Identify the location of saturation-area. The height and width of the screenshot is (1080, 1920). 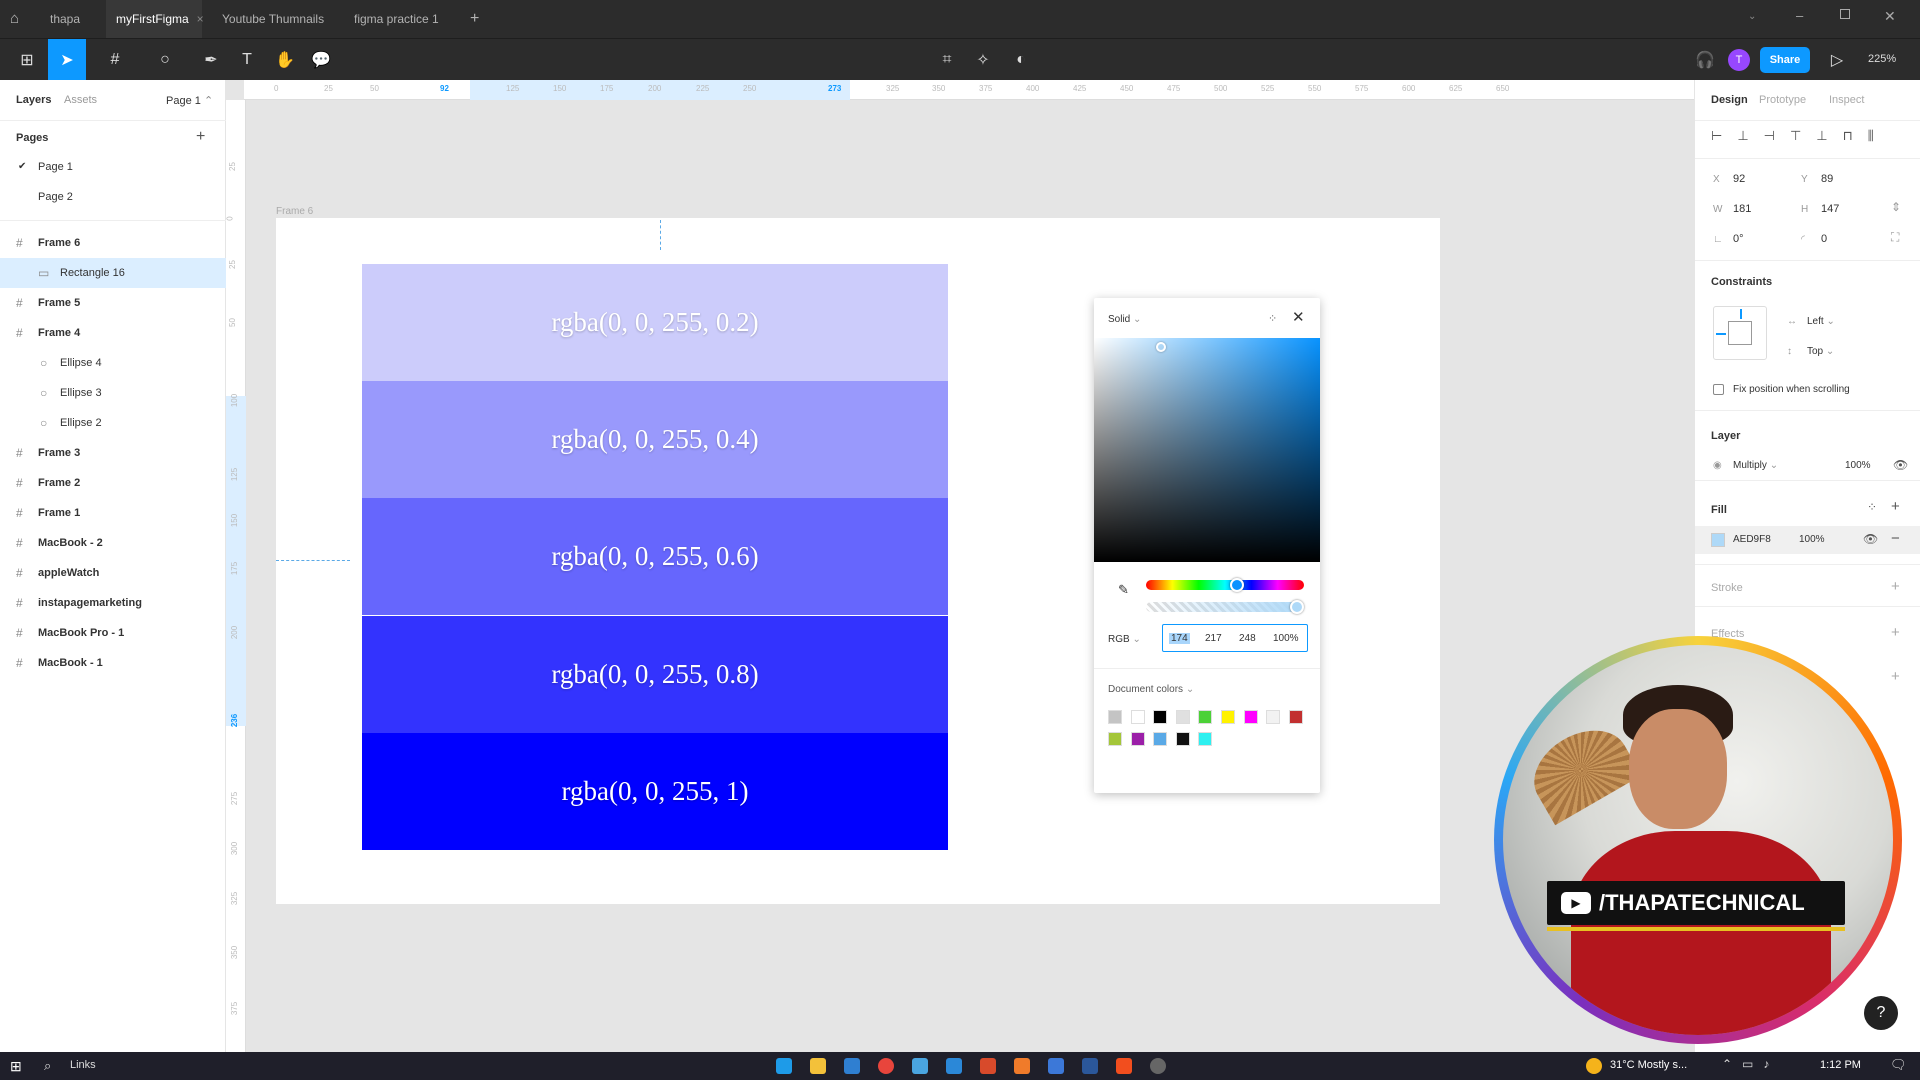
(1207, 450).